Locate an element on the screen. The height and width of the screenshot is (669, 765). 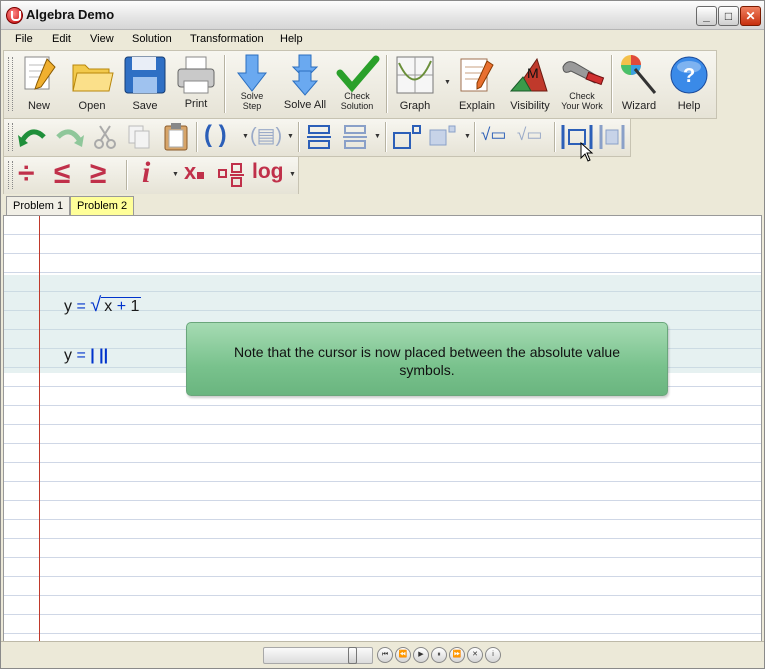
subscript-icon is located at coordinates (443, 137).